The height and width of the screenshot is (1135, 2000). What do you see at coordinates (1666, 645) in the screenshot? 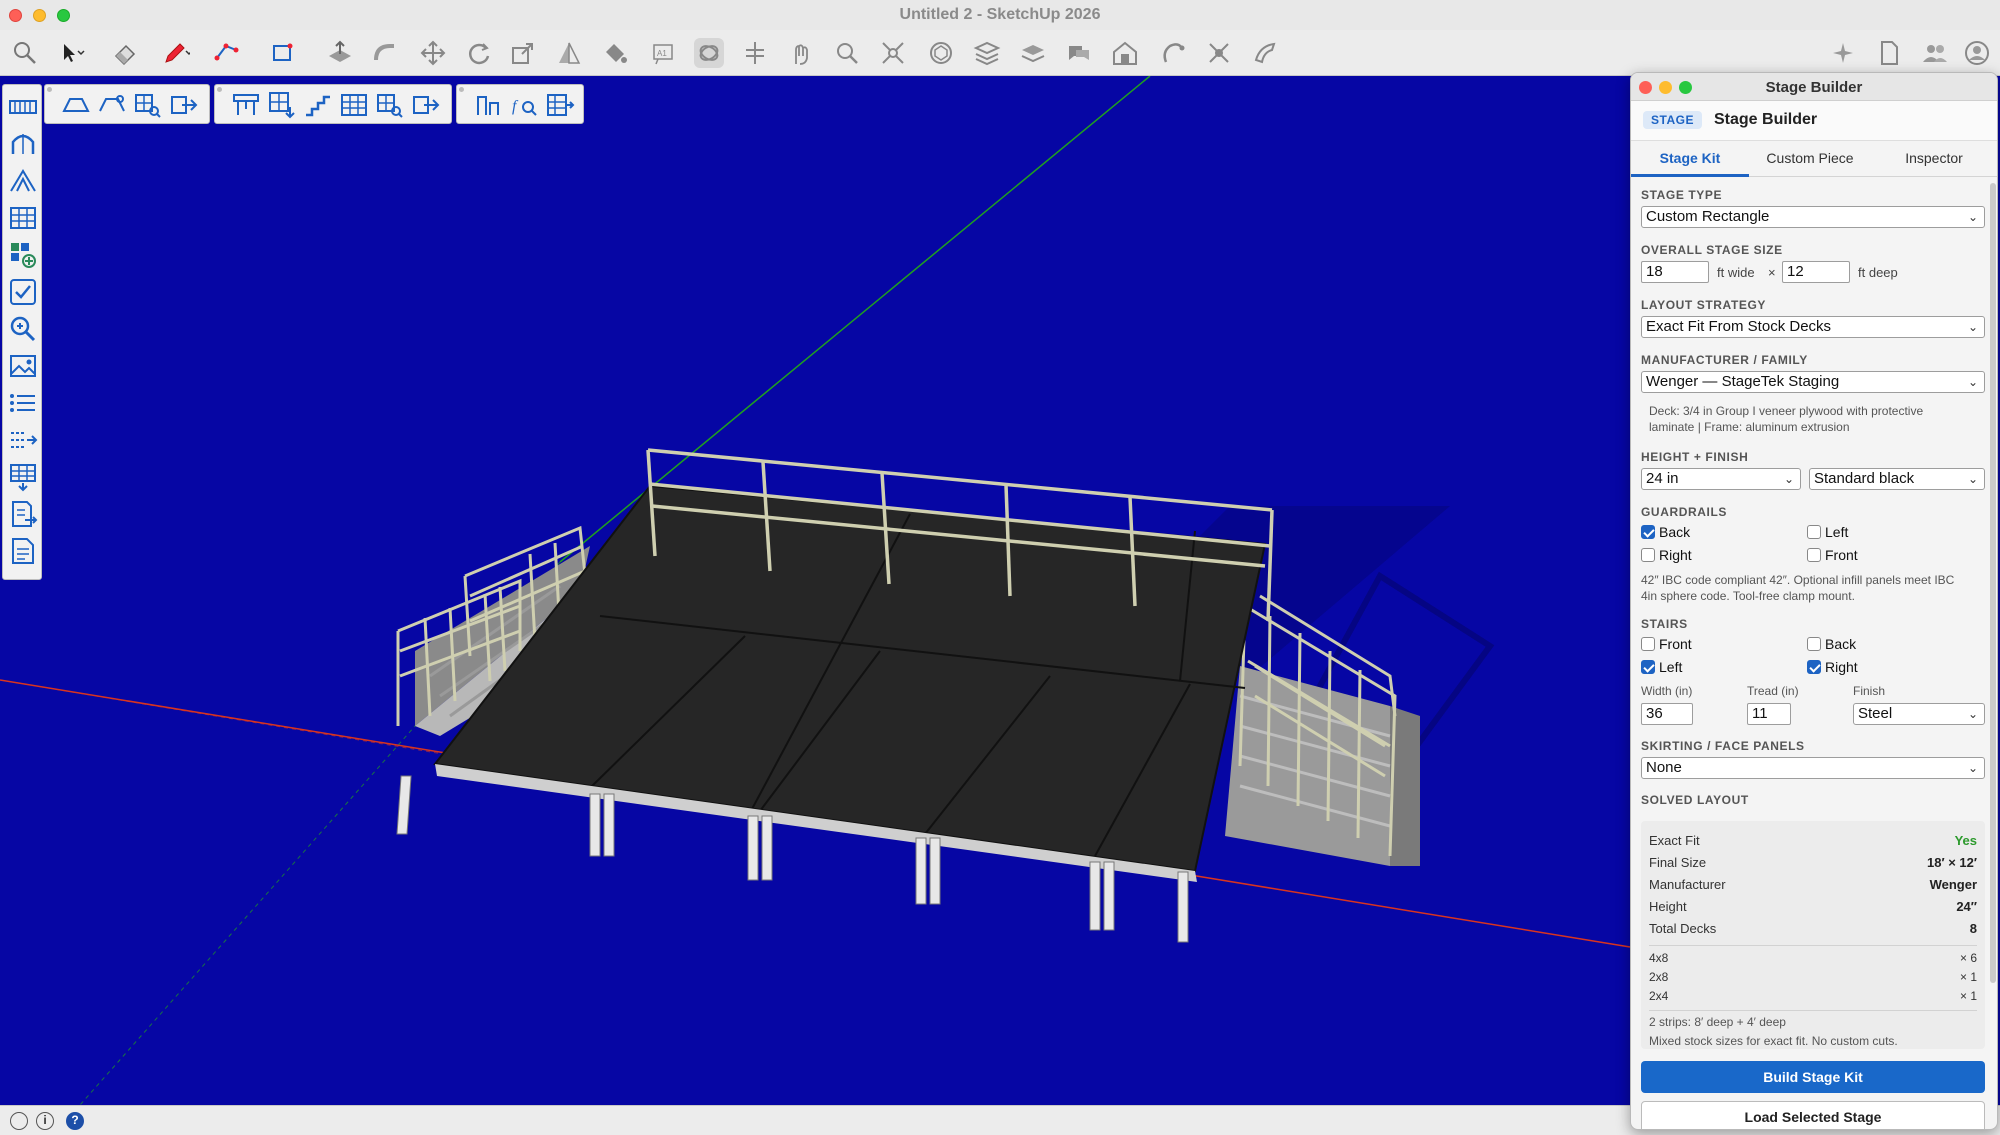
I see `stairs-front-checkbox: Front` at bounding box center [1666, 645].